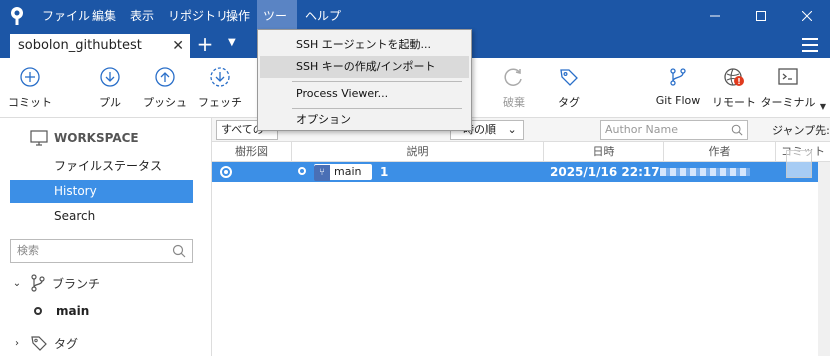  I want to click on terminal-label: ターミナル, so click(788, 102).